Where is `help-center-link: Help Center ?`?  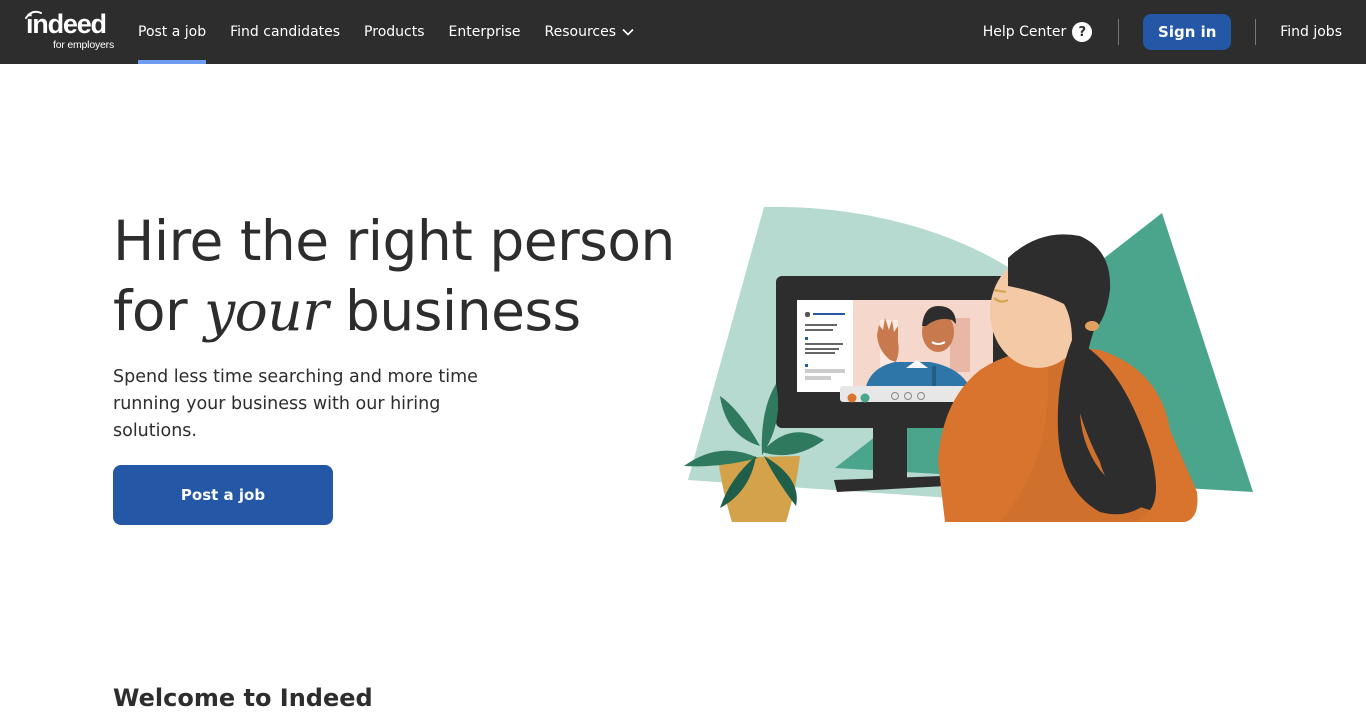
help-center-link: Help Center ? is located at coordinates (1038, 32).